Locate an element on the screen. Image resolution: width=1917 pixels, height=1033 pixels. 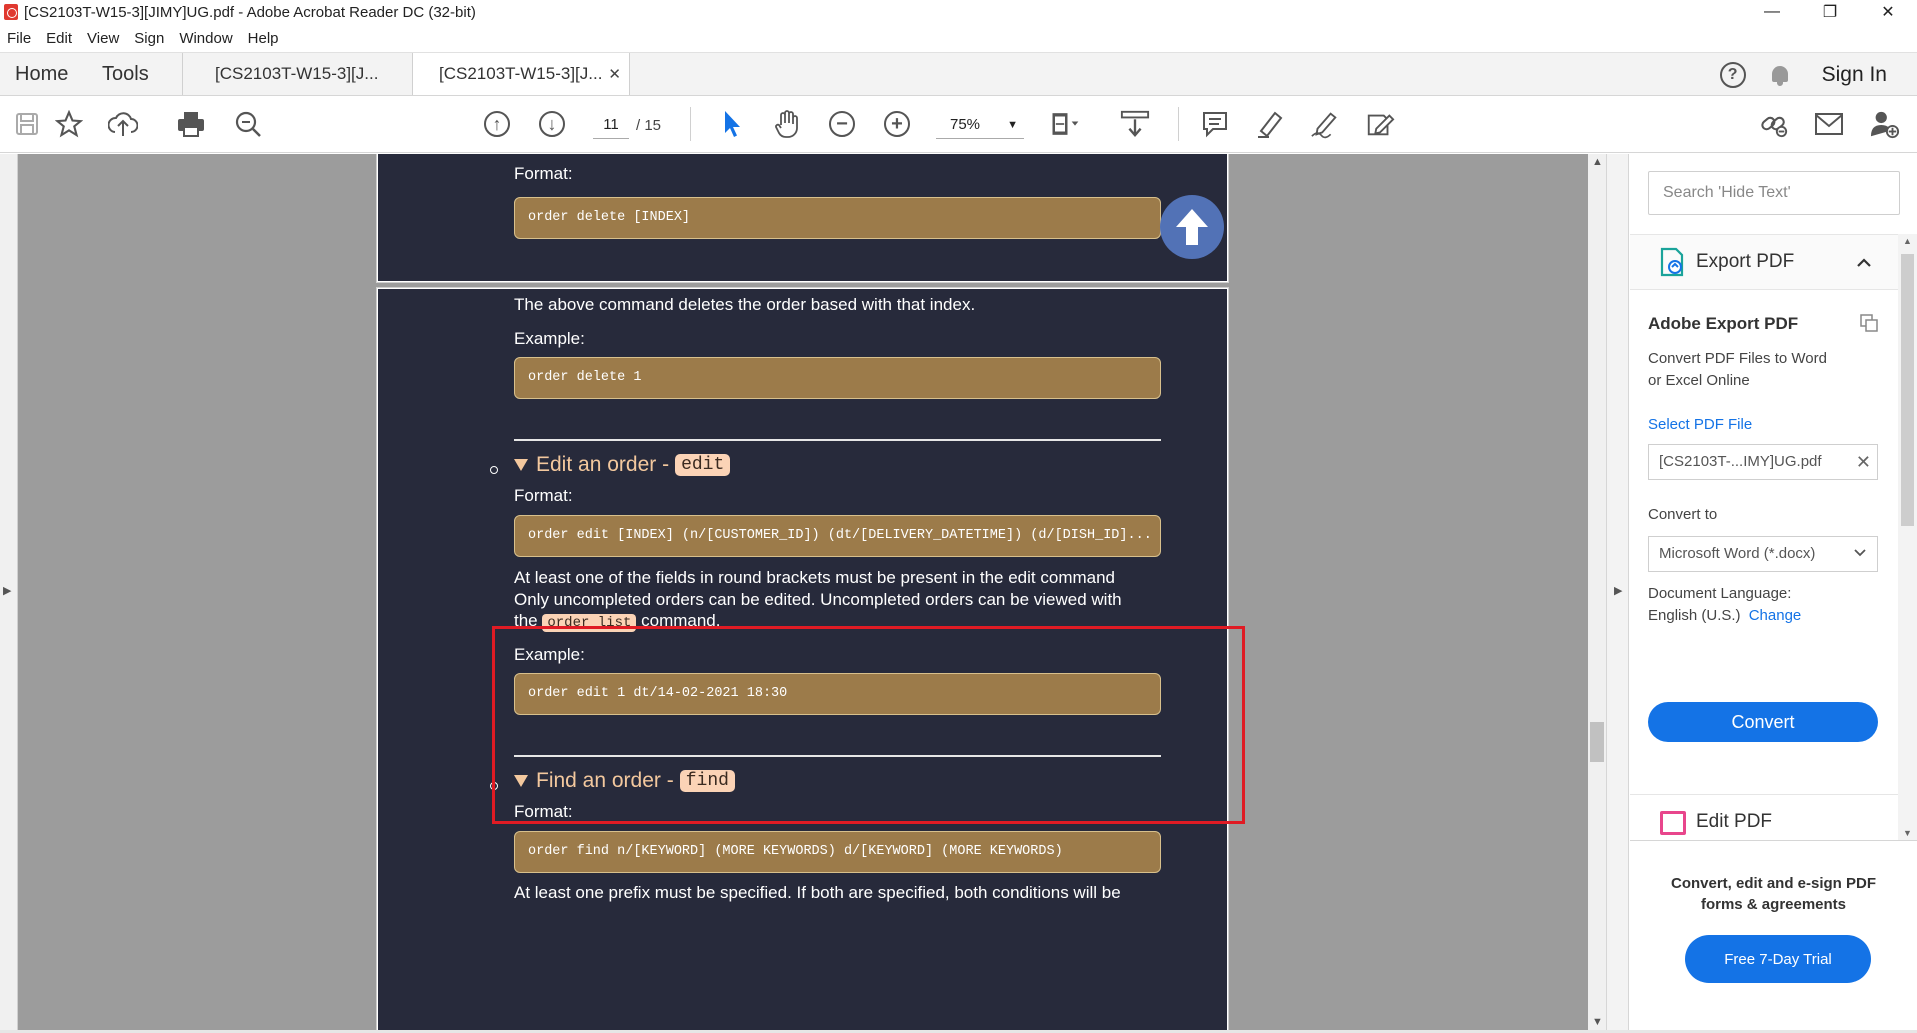
selected-file-name: [CS2103T-...IMY]UG.pdf is located at coordinates (1740, 461).